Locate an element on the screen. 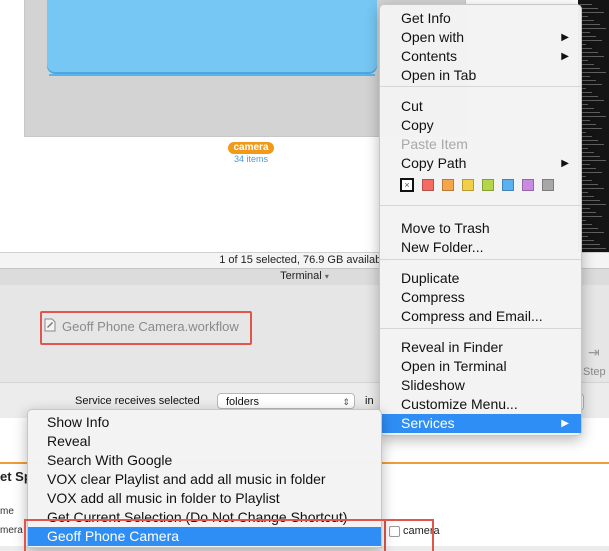  menu-item-label: Move to Trash is located at coordinates (445, 228).